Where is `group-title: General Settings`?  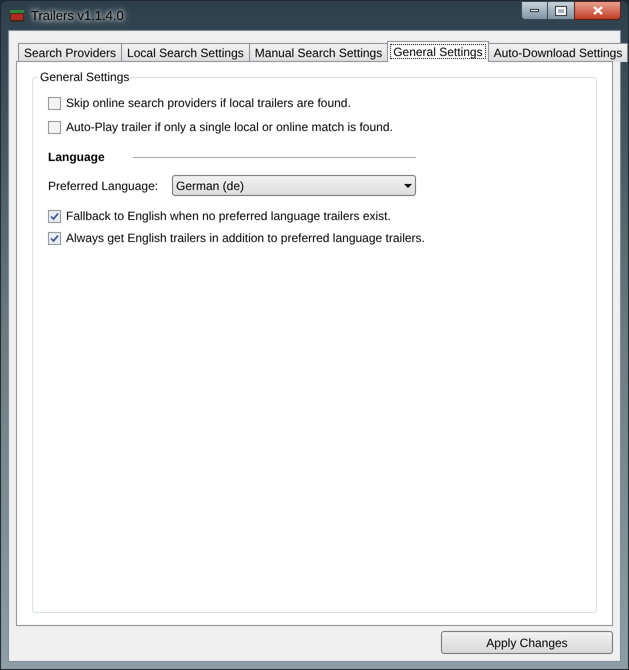 group-title: General Settings is located at coordinates (85, 77).